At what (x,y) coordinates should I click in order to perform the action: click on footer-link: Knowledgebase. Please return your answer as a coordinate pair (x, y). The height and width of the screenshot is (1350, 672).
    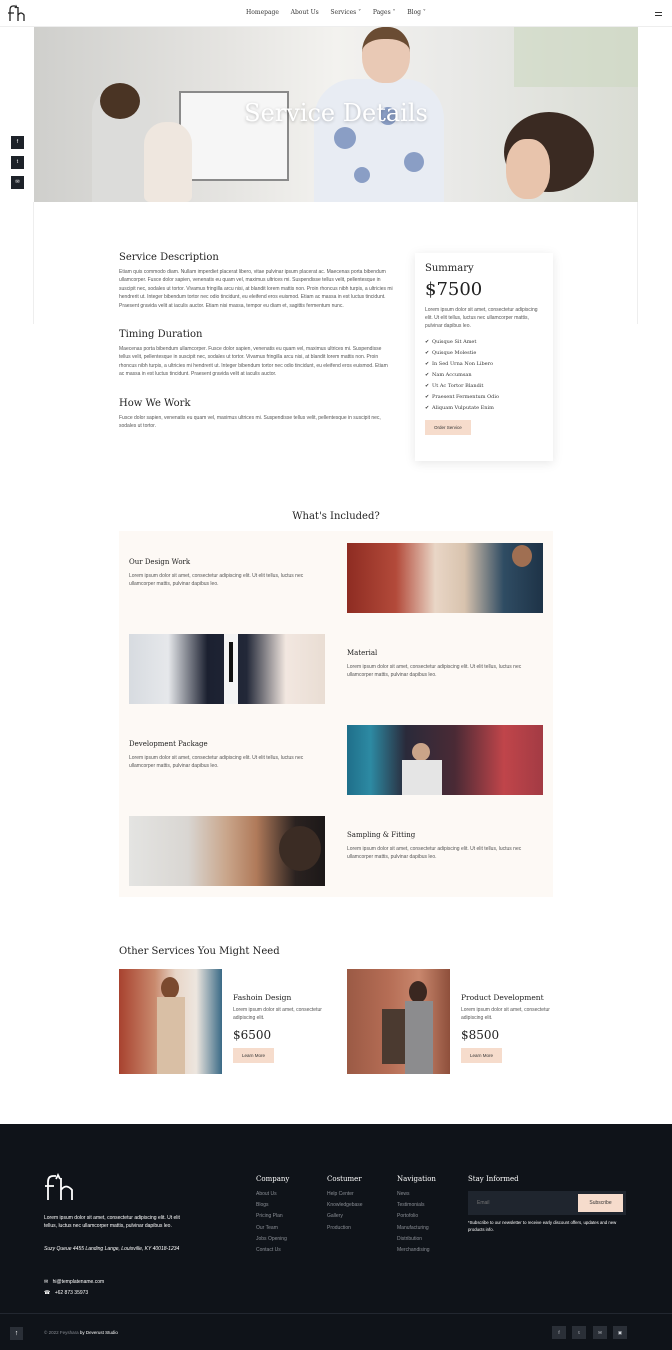
    Looking at the image, I should click on (345, 1207).